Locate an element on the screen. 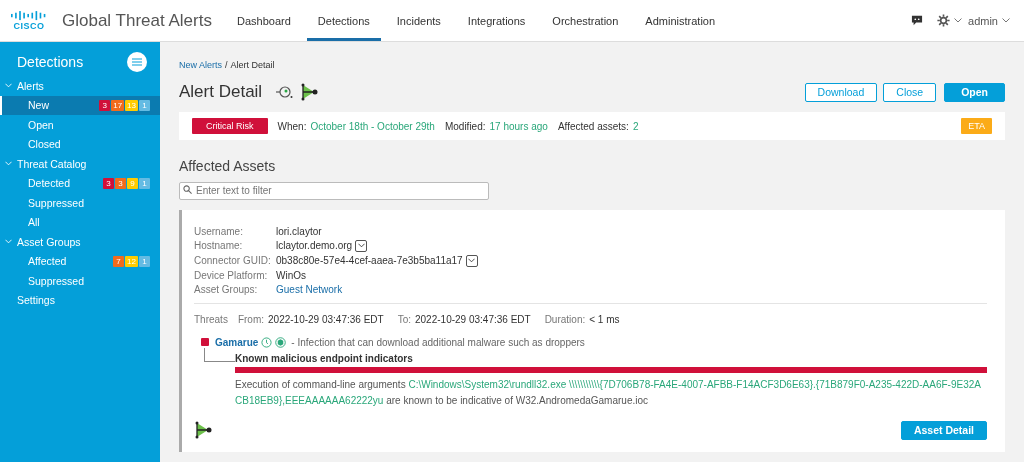 Image resolution: width=1024 pixels, height=462 pixels. nav-tab: Orchestration is located at coordinates (585, 20).